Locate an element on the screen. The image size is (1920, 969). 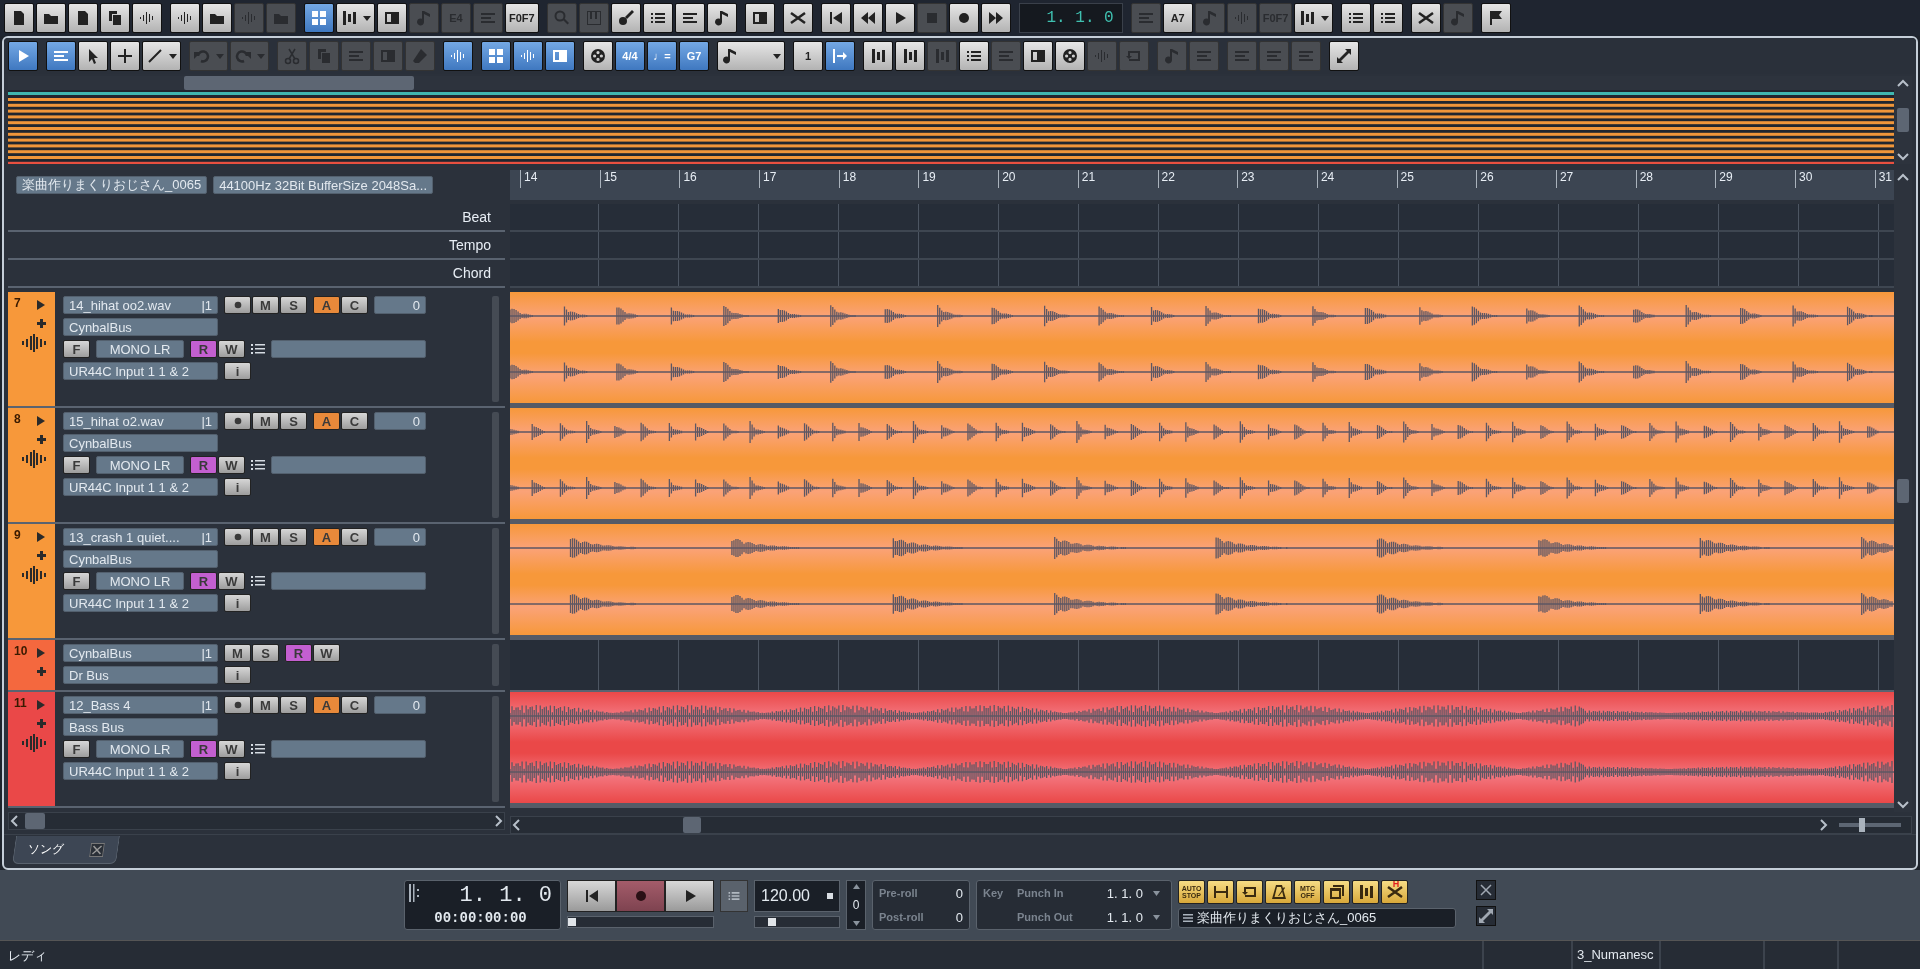
down-arrow-icon is located at coordinates (856, 923).